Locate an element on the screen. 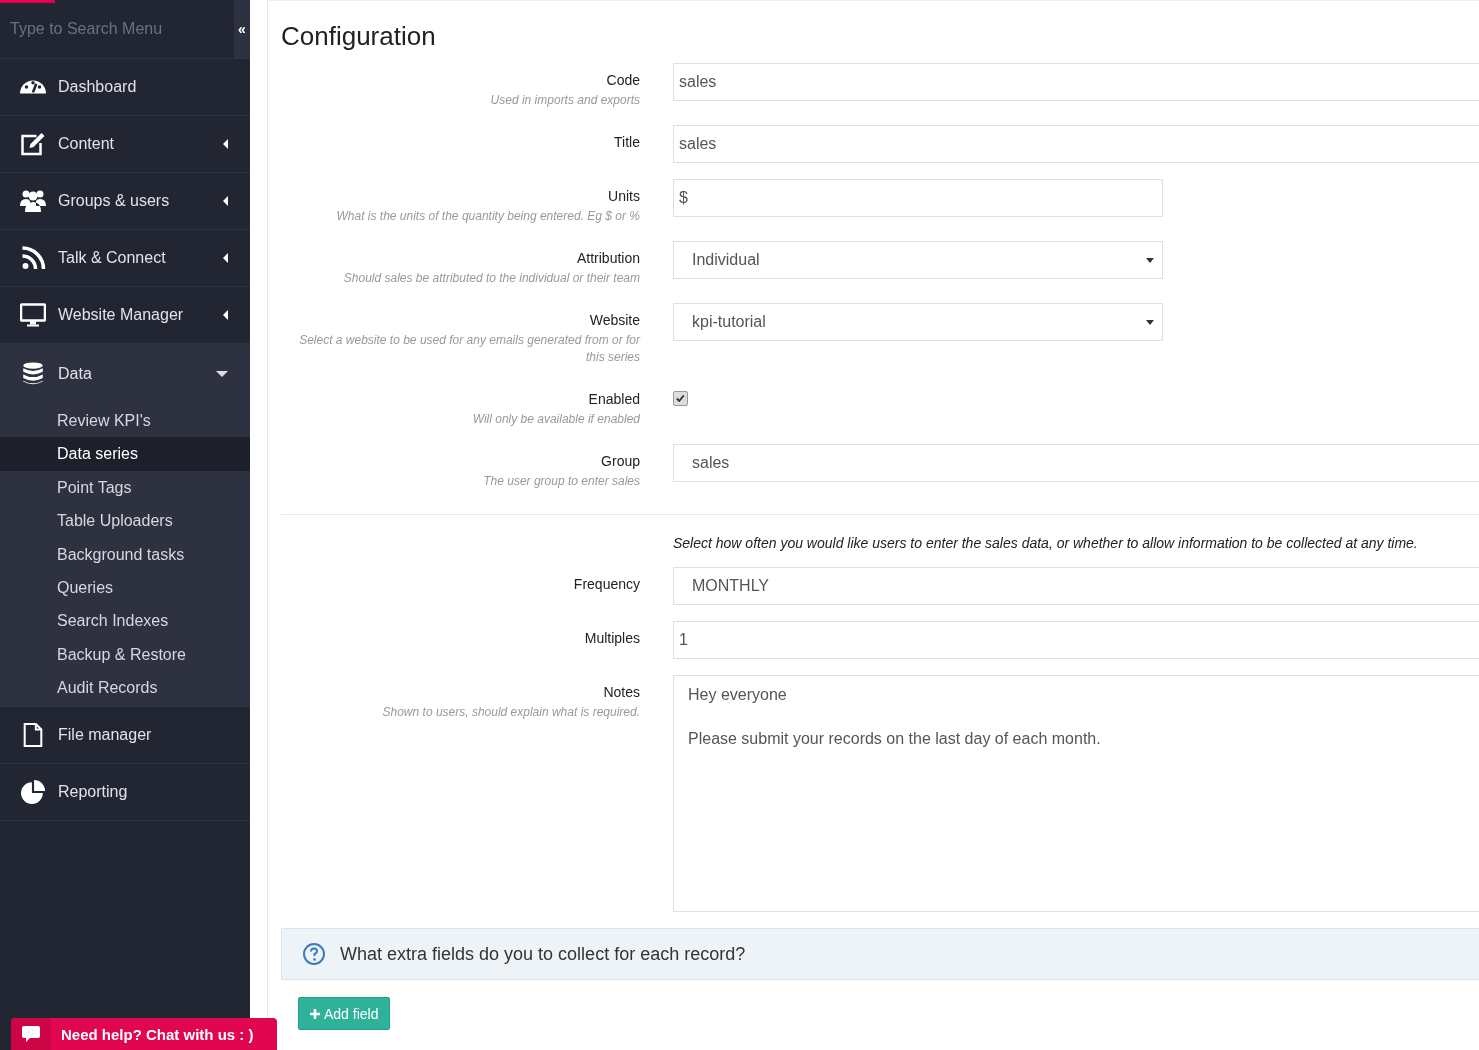 The image size is (1479, 1050). nav-item: Data is located at coordinates (125, 374).